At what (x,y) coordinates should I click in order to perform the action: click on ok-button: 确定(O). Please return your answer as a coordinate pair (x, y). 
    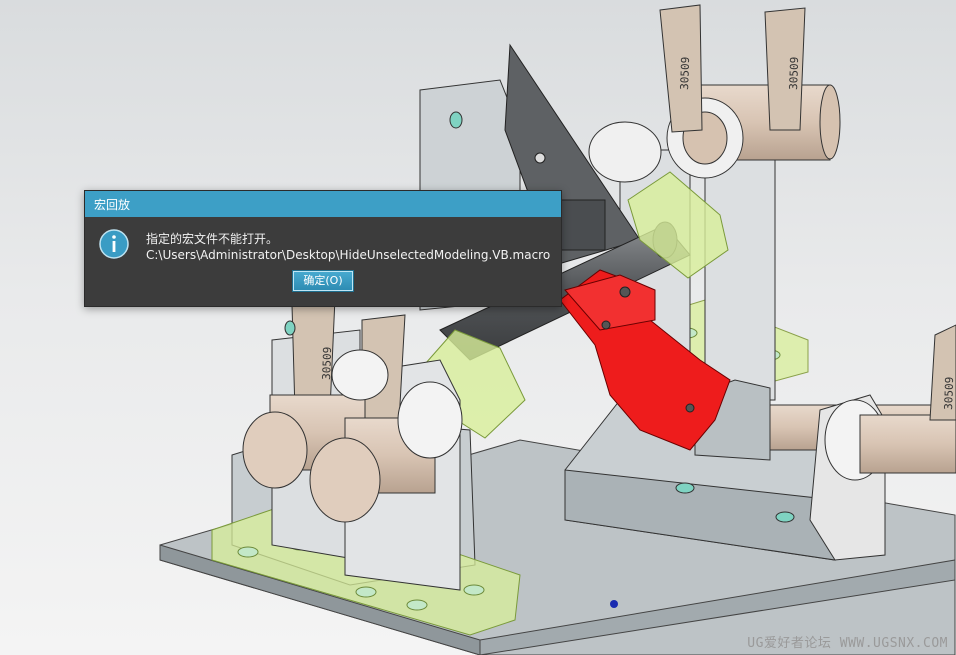
    Looking at the image, I should click on (323, 281).